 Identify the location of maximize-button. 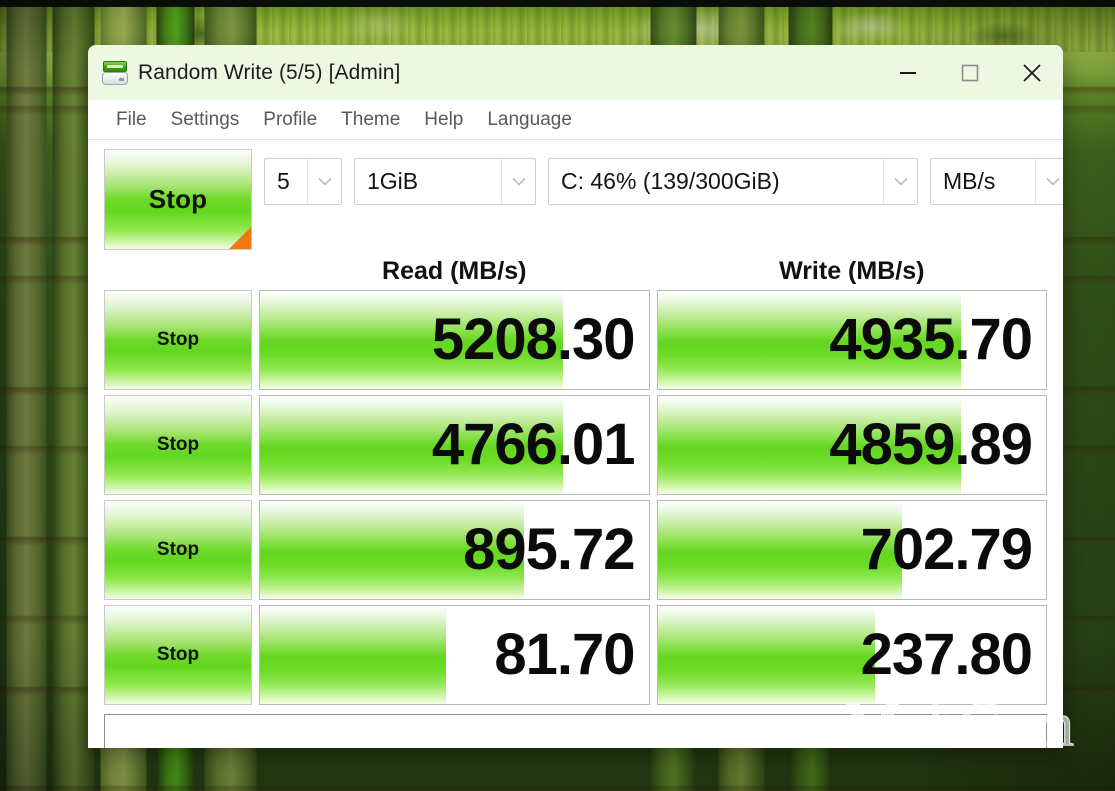
(970, 72).